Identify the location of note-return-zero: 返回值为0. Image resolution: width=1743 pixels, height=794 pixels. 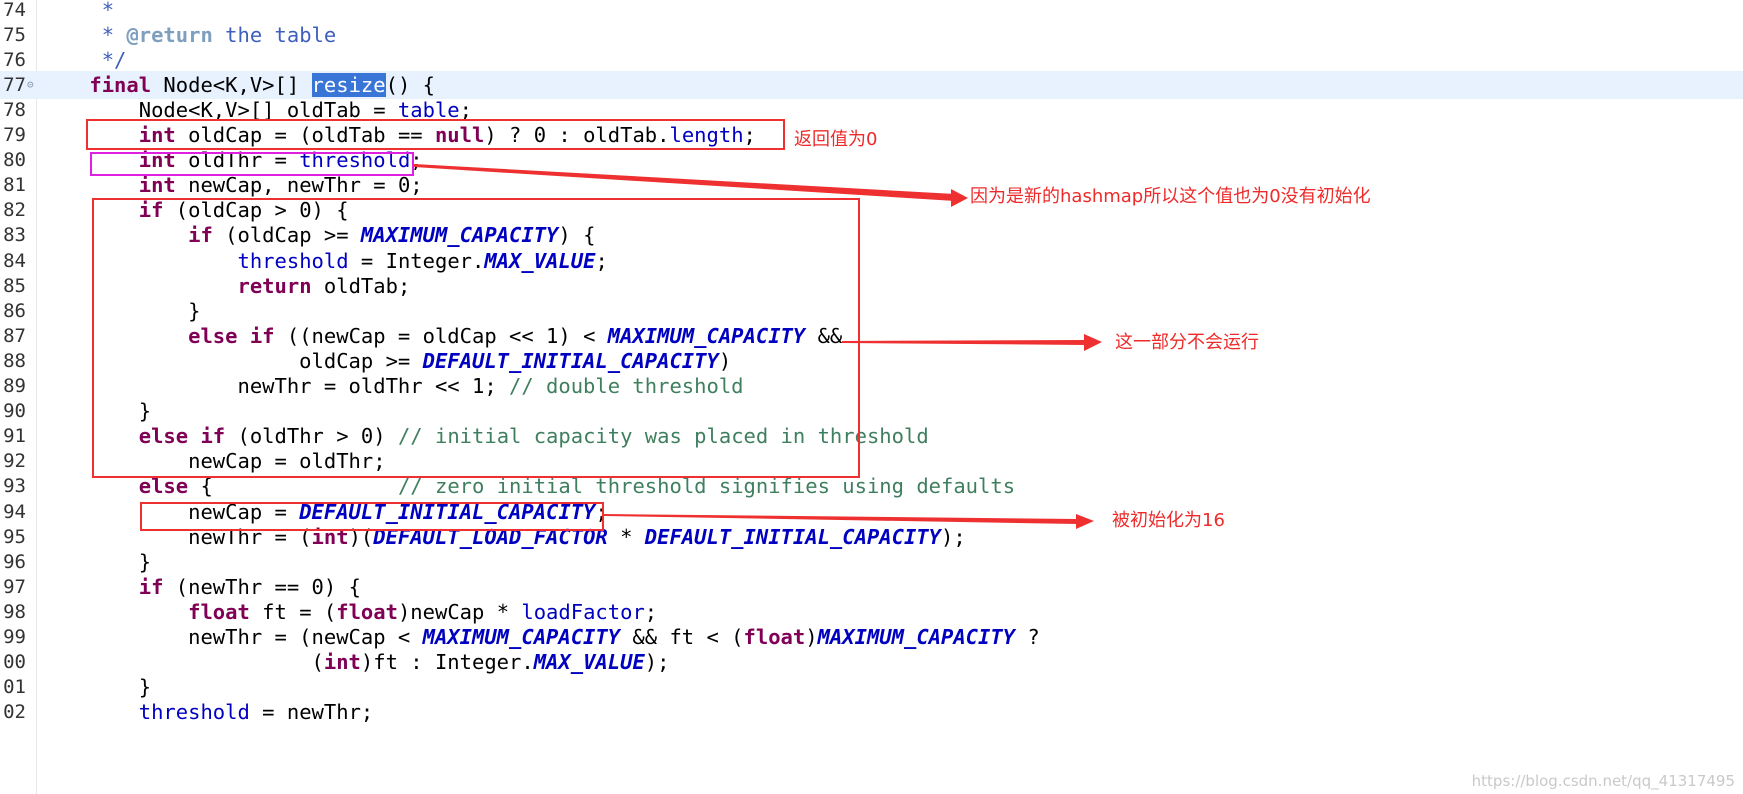
(836, 139).